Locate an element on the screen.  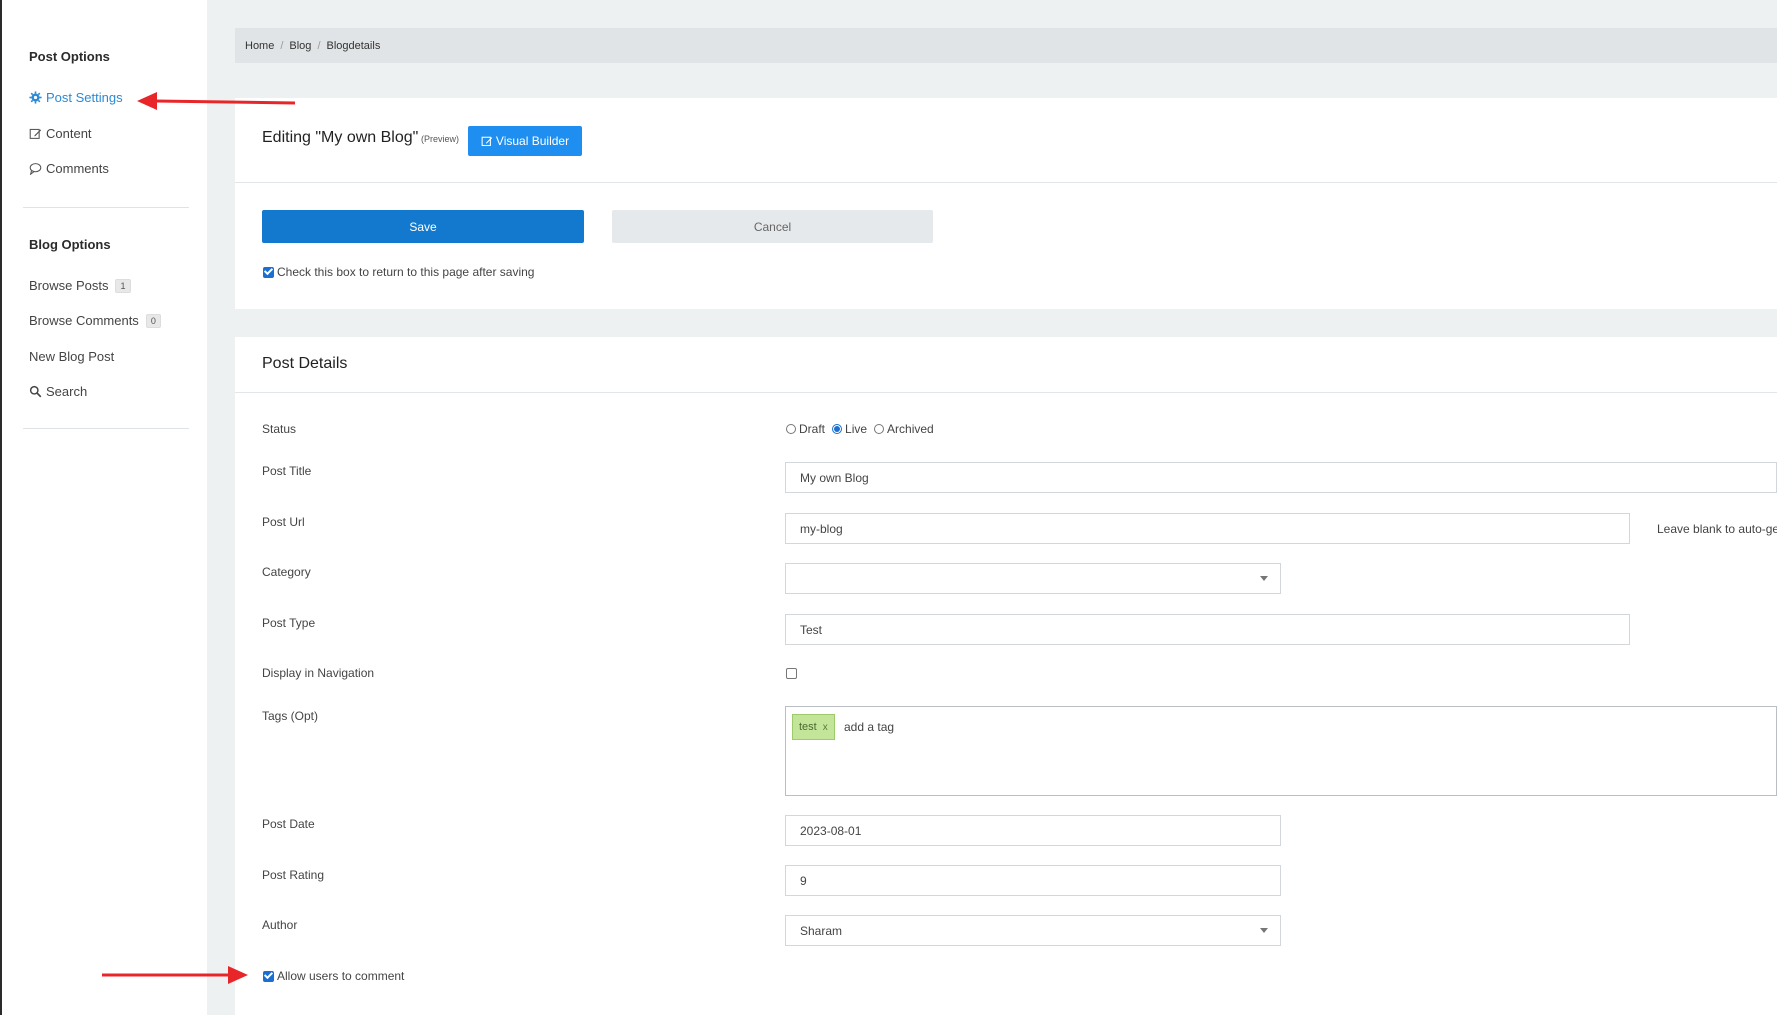
allow-comments-row: Allow users to comment is located at coordinates (333, 976).